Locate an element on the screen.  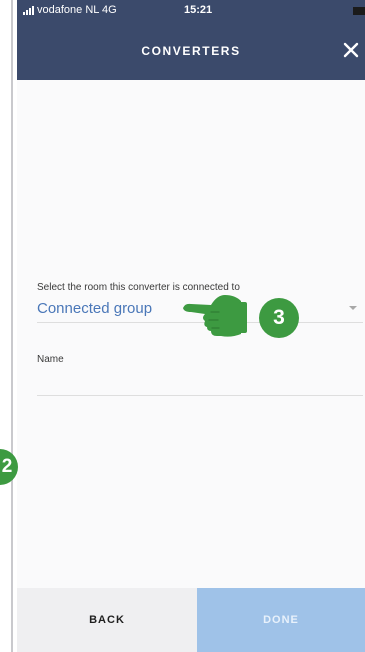
chevron-down-icon is located at coordinates (353, 308).